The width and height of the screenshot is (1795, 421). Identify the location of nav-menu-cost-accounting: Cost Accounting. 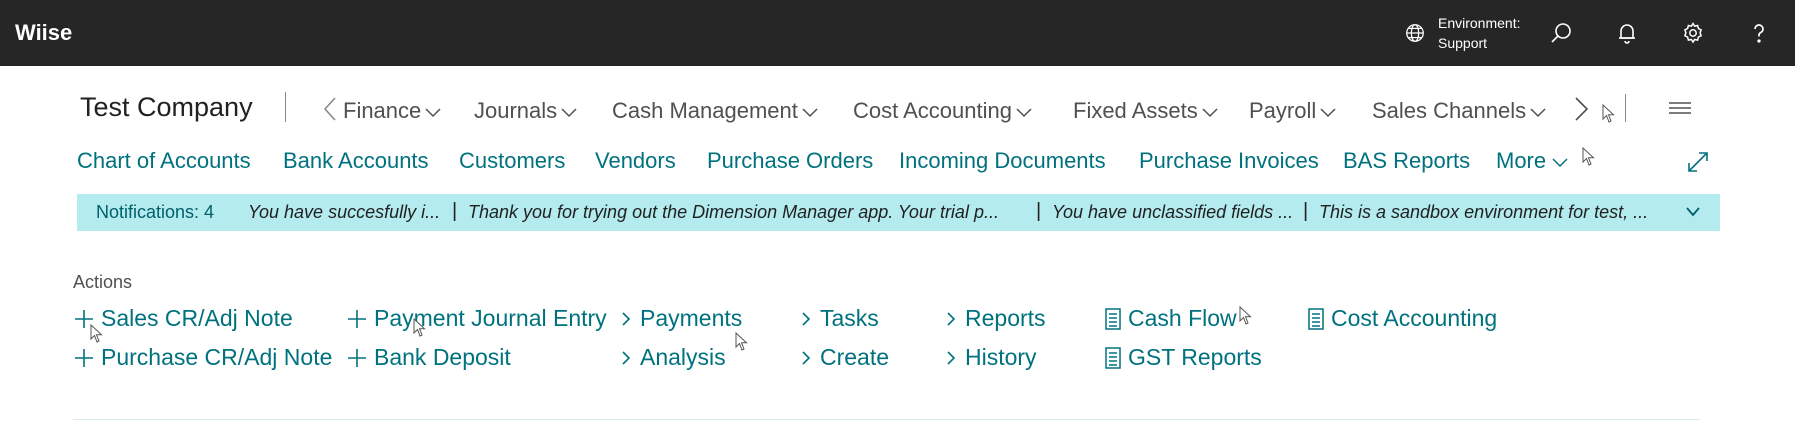
(942, 111).